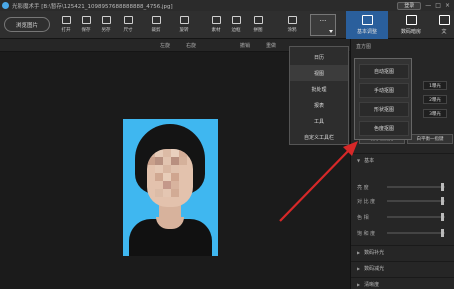 The width and height of the screenshot is (454, 289). Describe the element at coordinates (374, 253) in the screenshot. I see `section-label: 数码补光` at that location.